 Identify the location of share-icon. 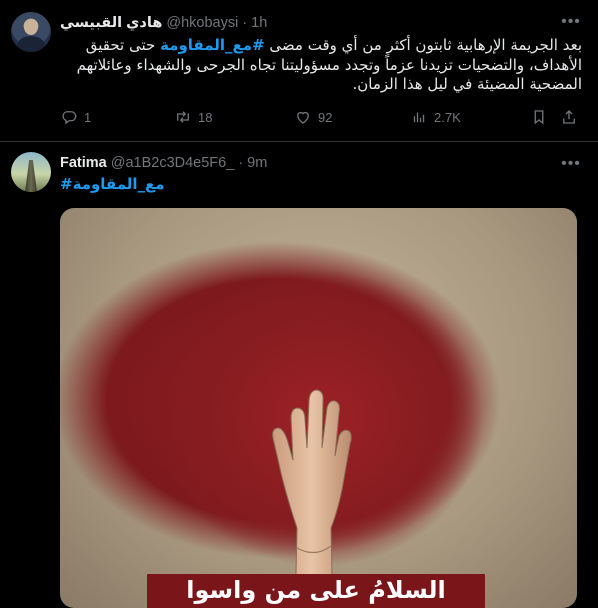
(569, 117).